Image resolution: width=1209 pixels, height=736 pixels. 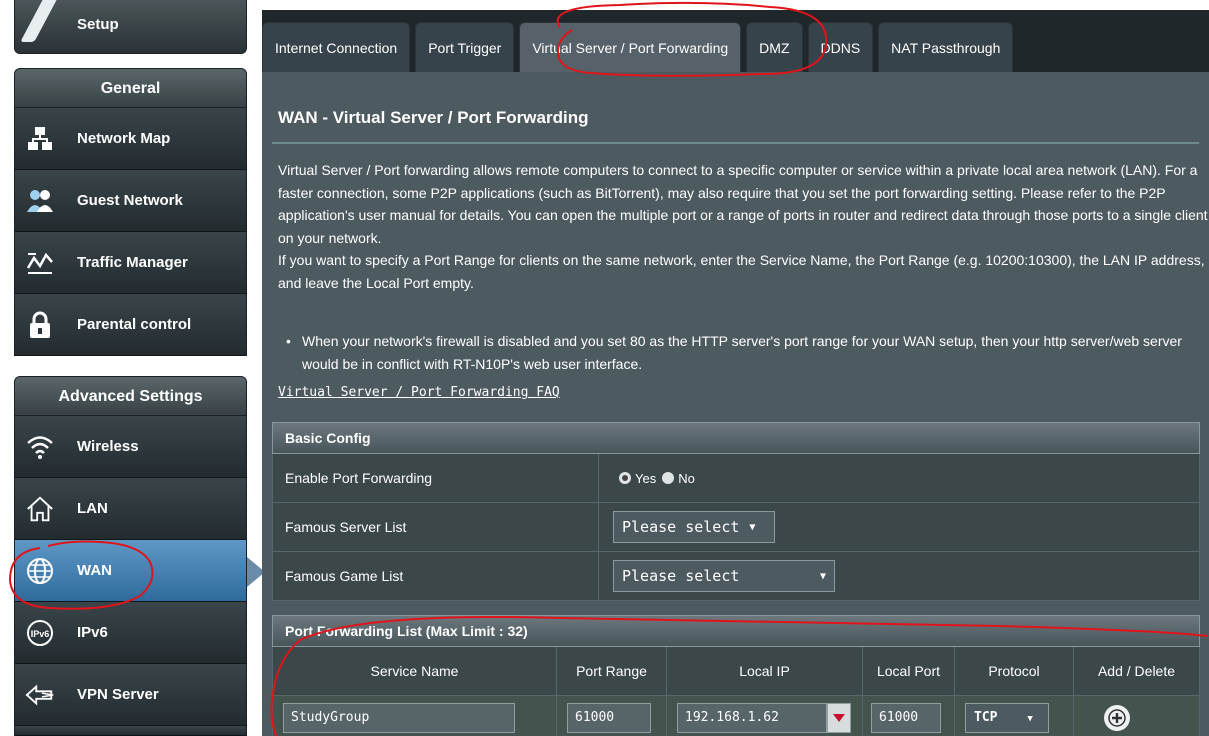 What do you see at coordinates (40, 263) in the screenshot?
I see `traffic-manager-icon` at bounding box center [40, 263].